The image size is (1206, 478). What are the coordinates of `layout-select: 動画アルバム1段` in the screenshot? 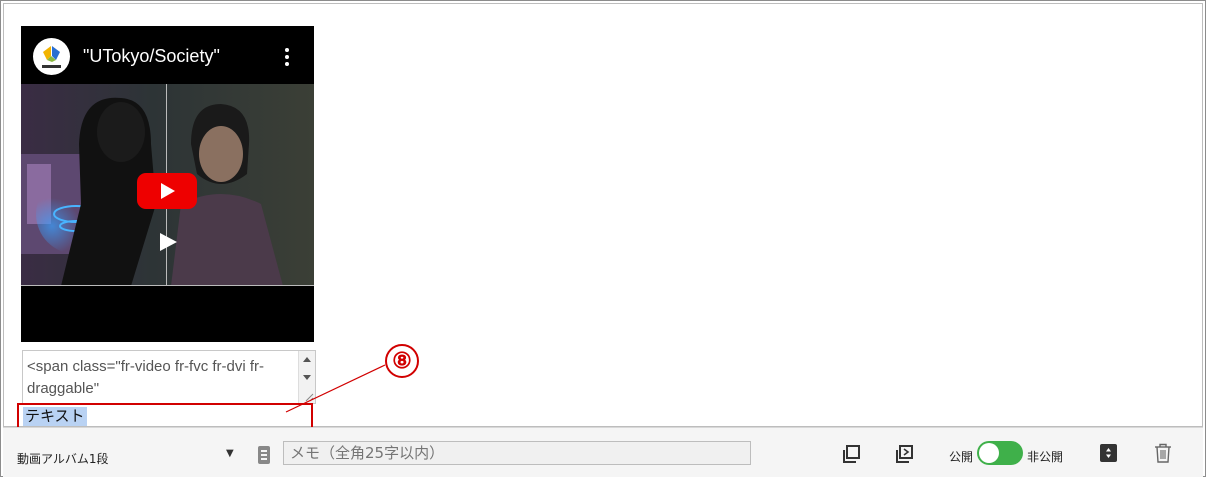 It's located at (63, 458).